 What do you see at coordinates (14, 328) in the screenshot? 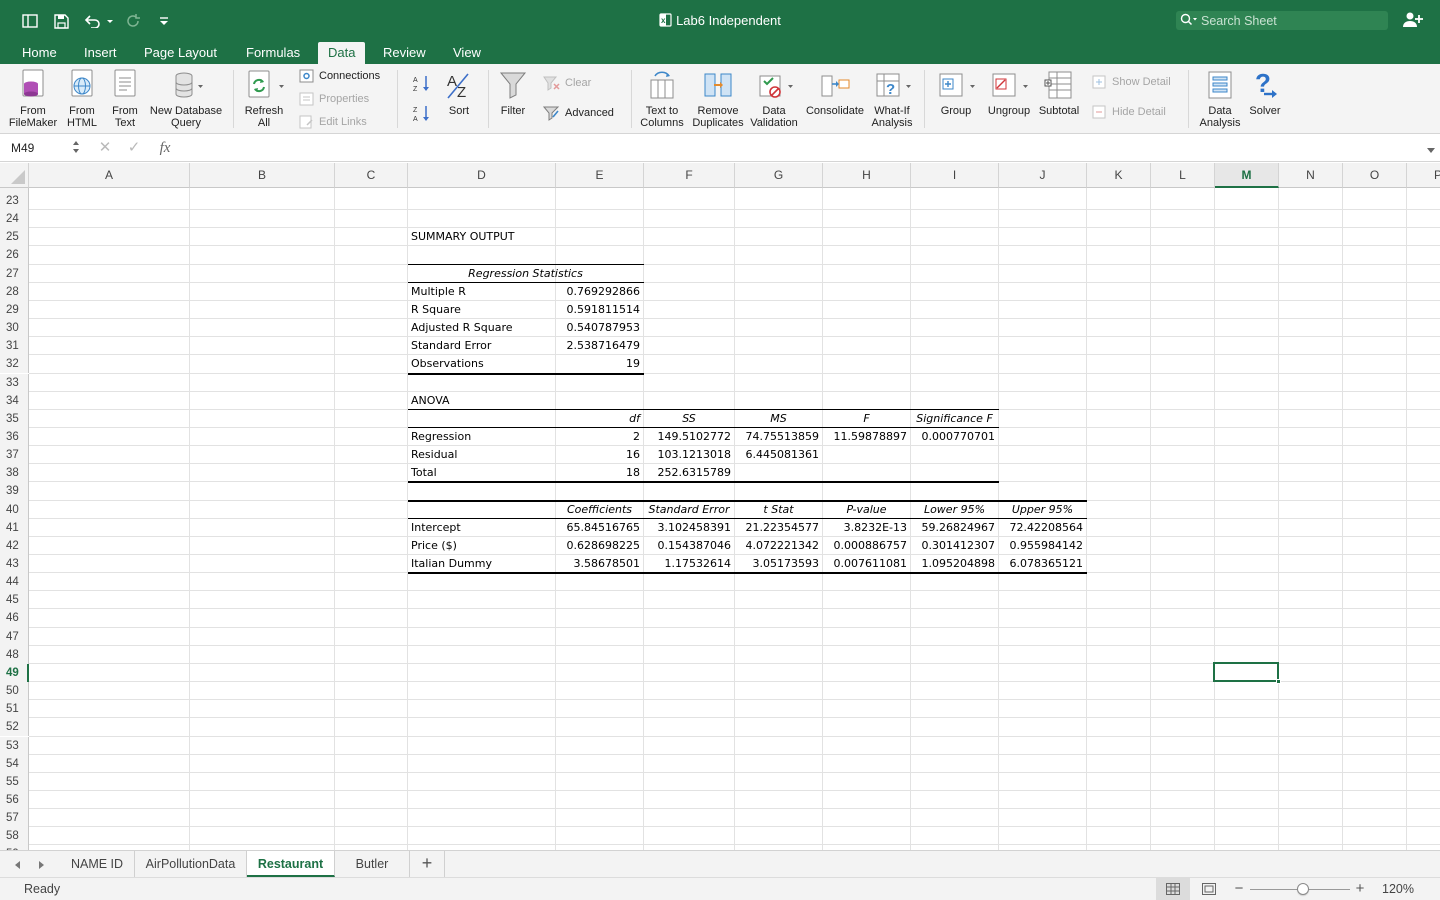
I see `row-header-30: 30` at bounding box center [14, 328].